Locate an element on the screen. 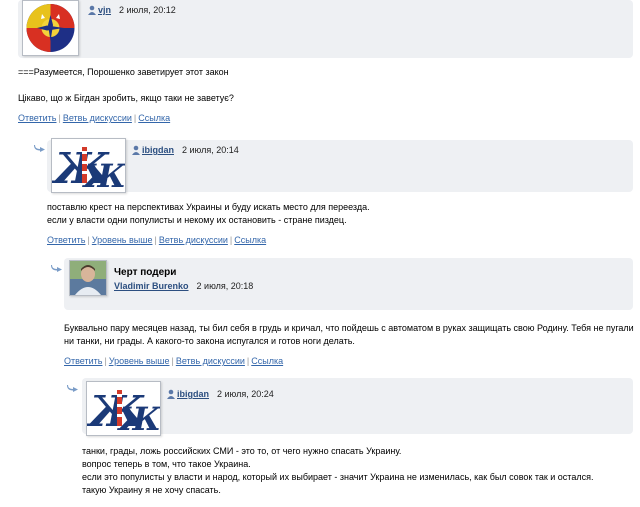 The image size is (640, 507). emblem-icon is located at coordinates (50, 28).